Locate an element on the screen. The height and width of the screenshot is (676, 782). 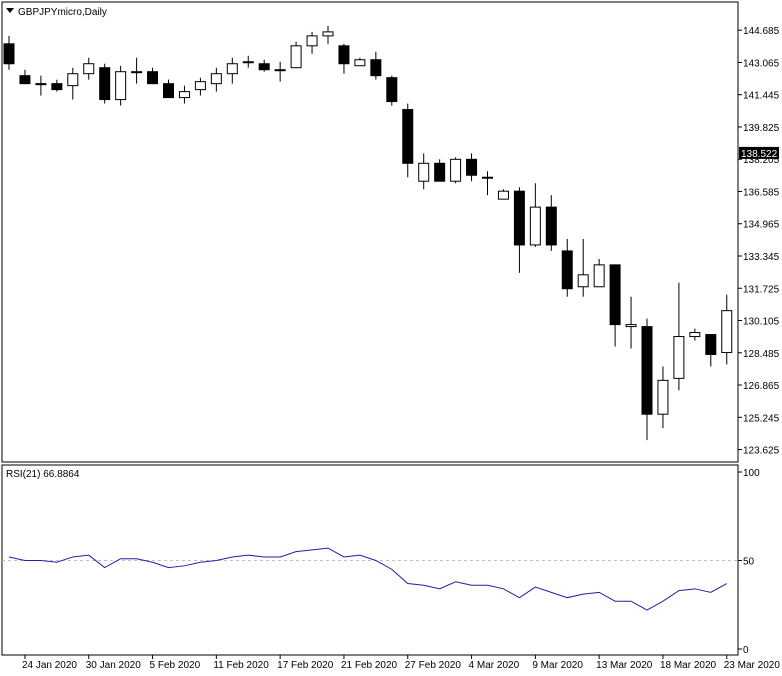
price-tick-label: 125.245 is located at coordinates (761, 418).